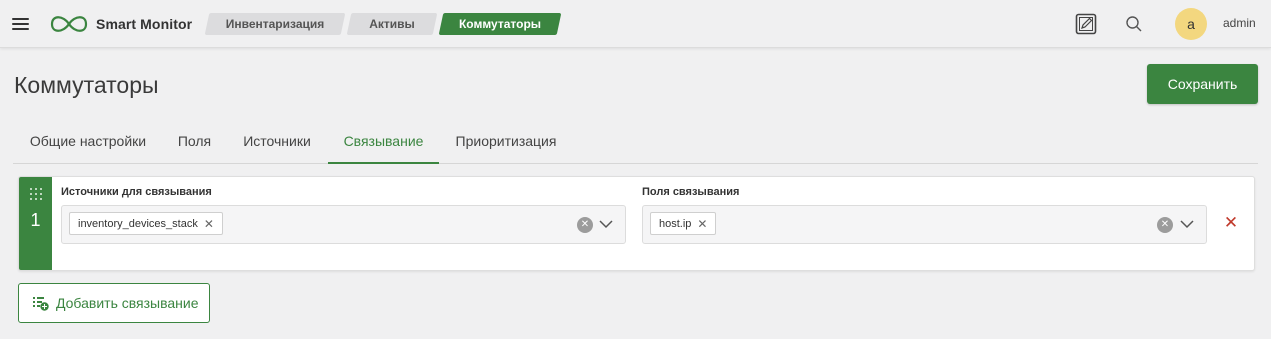 The width and height of the screenshot is (1271, 339). I want to click on notes-icon, so click(1086, 24).